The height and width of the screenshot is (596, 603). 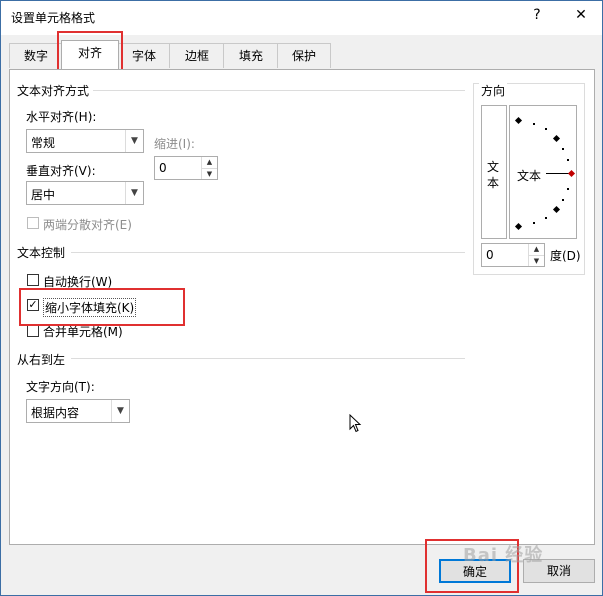 What do you see at coordinates (503, 555) in the screenshot?
I see `watermark-logo: Bai 经验` at bounding box center [503, 555].